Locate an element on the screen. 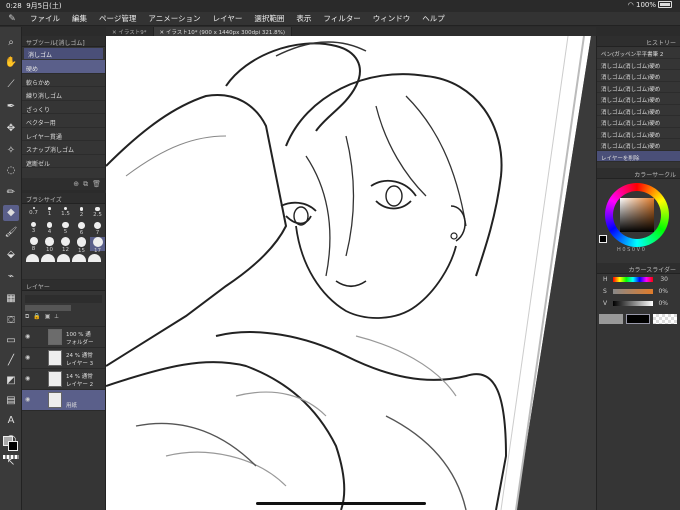  subtool-group-eraser: 消しゴム is located at coordinates (63, 53).